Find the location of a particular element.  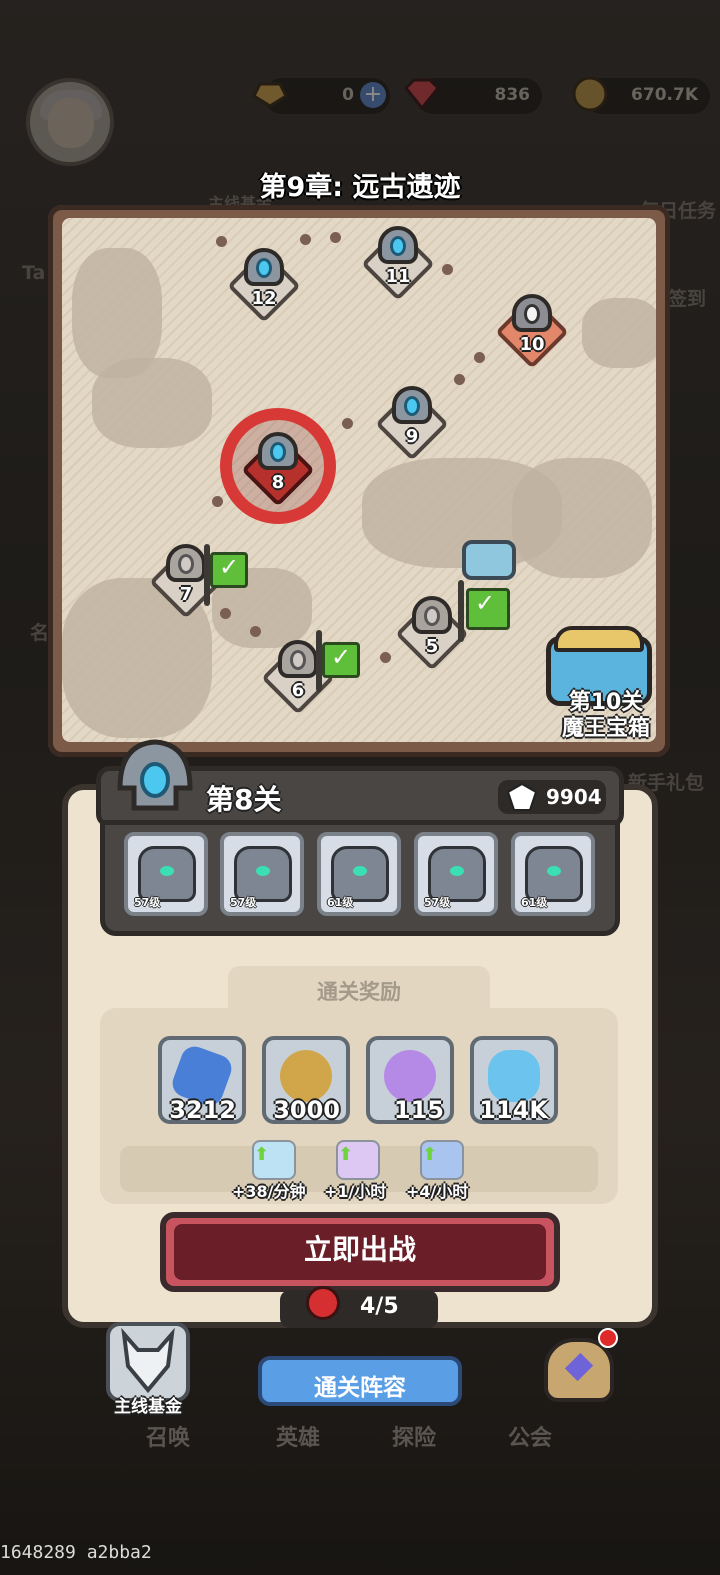

notification-dot is located at coordinates (608, 1338).